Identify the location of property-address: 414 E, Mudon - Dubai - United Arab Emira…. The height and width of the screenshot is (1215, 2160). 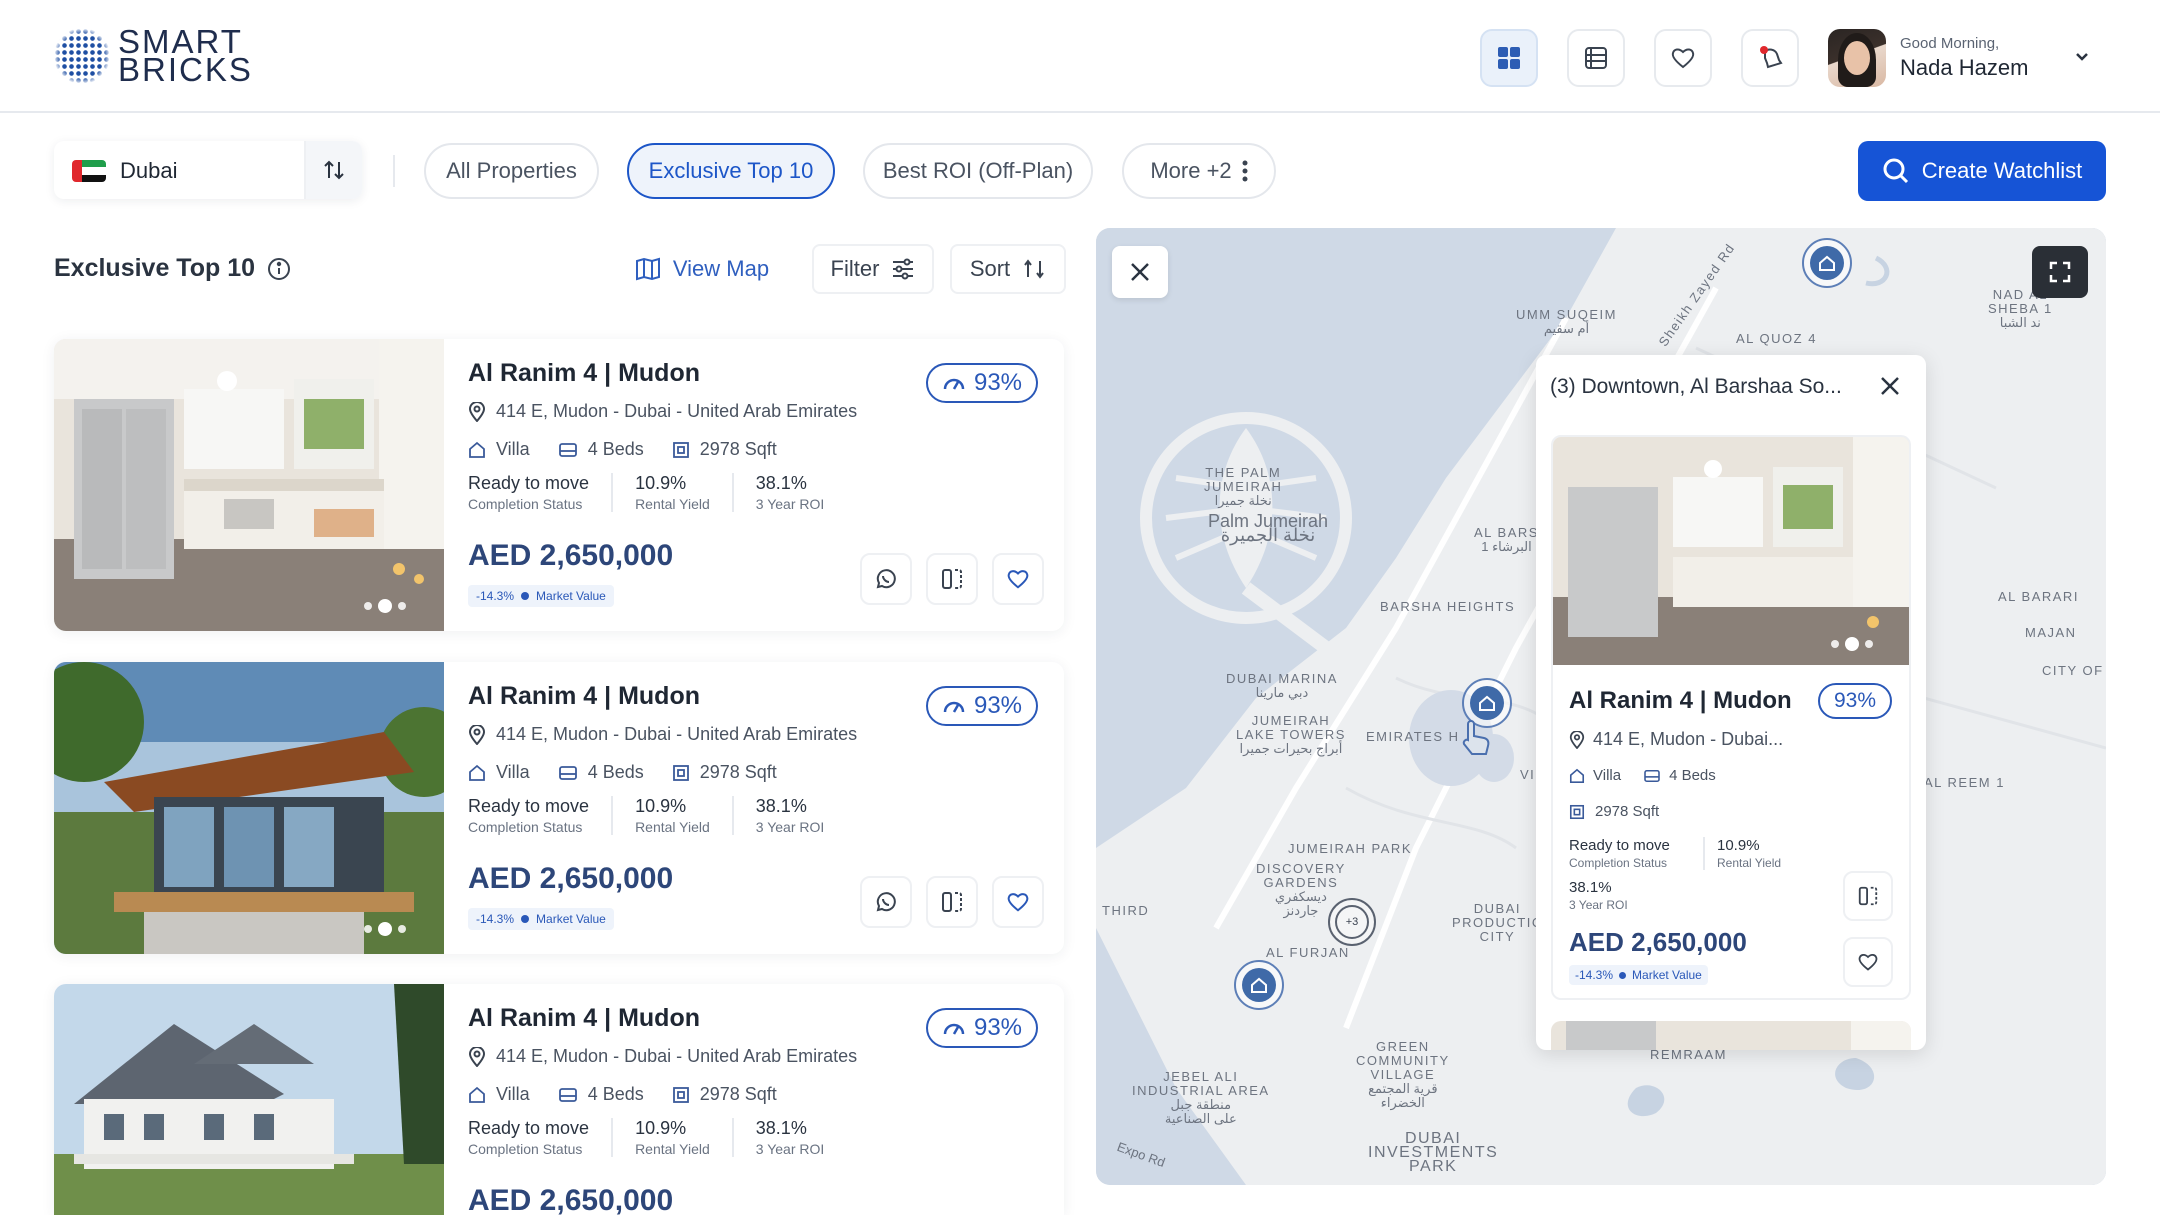
(662, 411).